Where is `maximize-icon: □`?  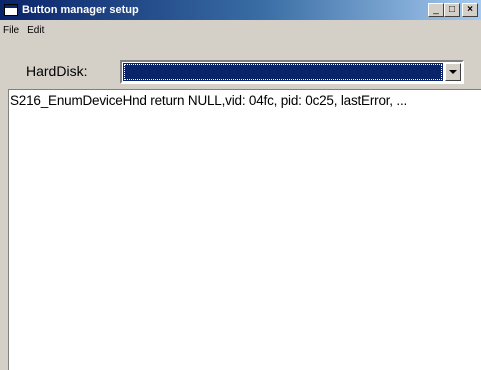
maximize-icon: □ is located at coordinates (452, 9).